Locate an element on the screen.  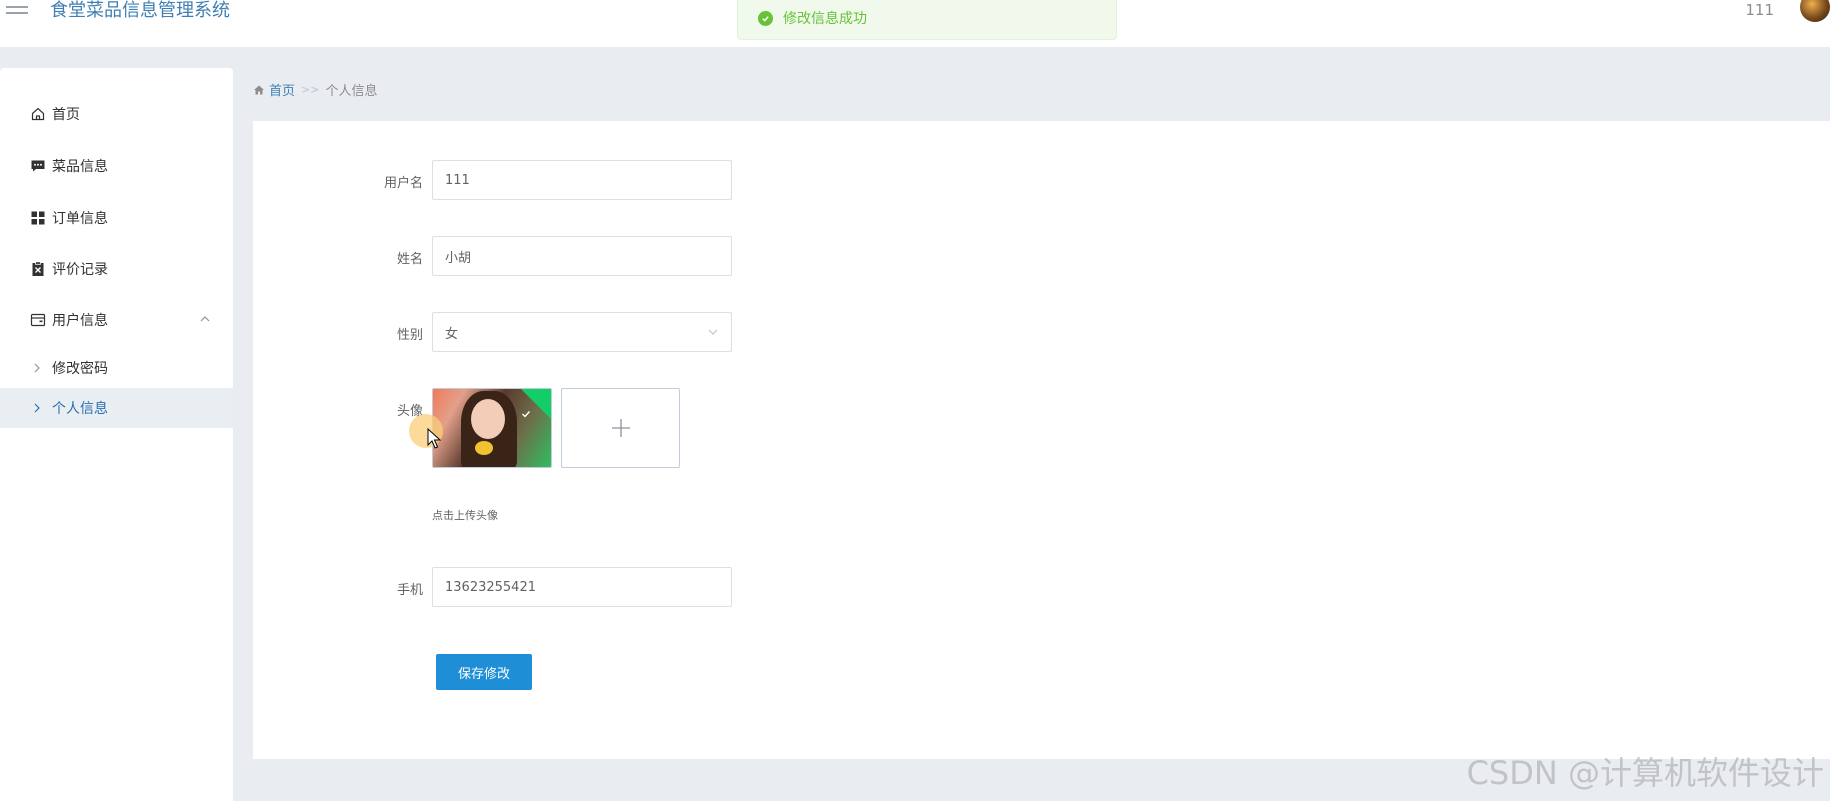
name-label: 姓名 is located at coordinates (409, 259).